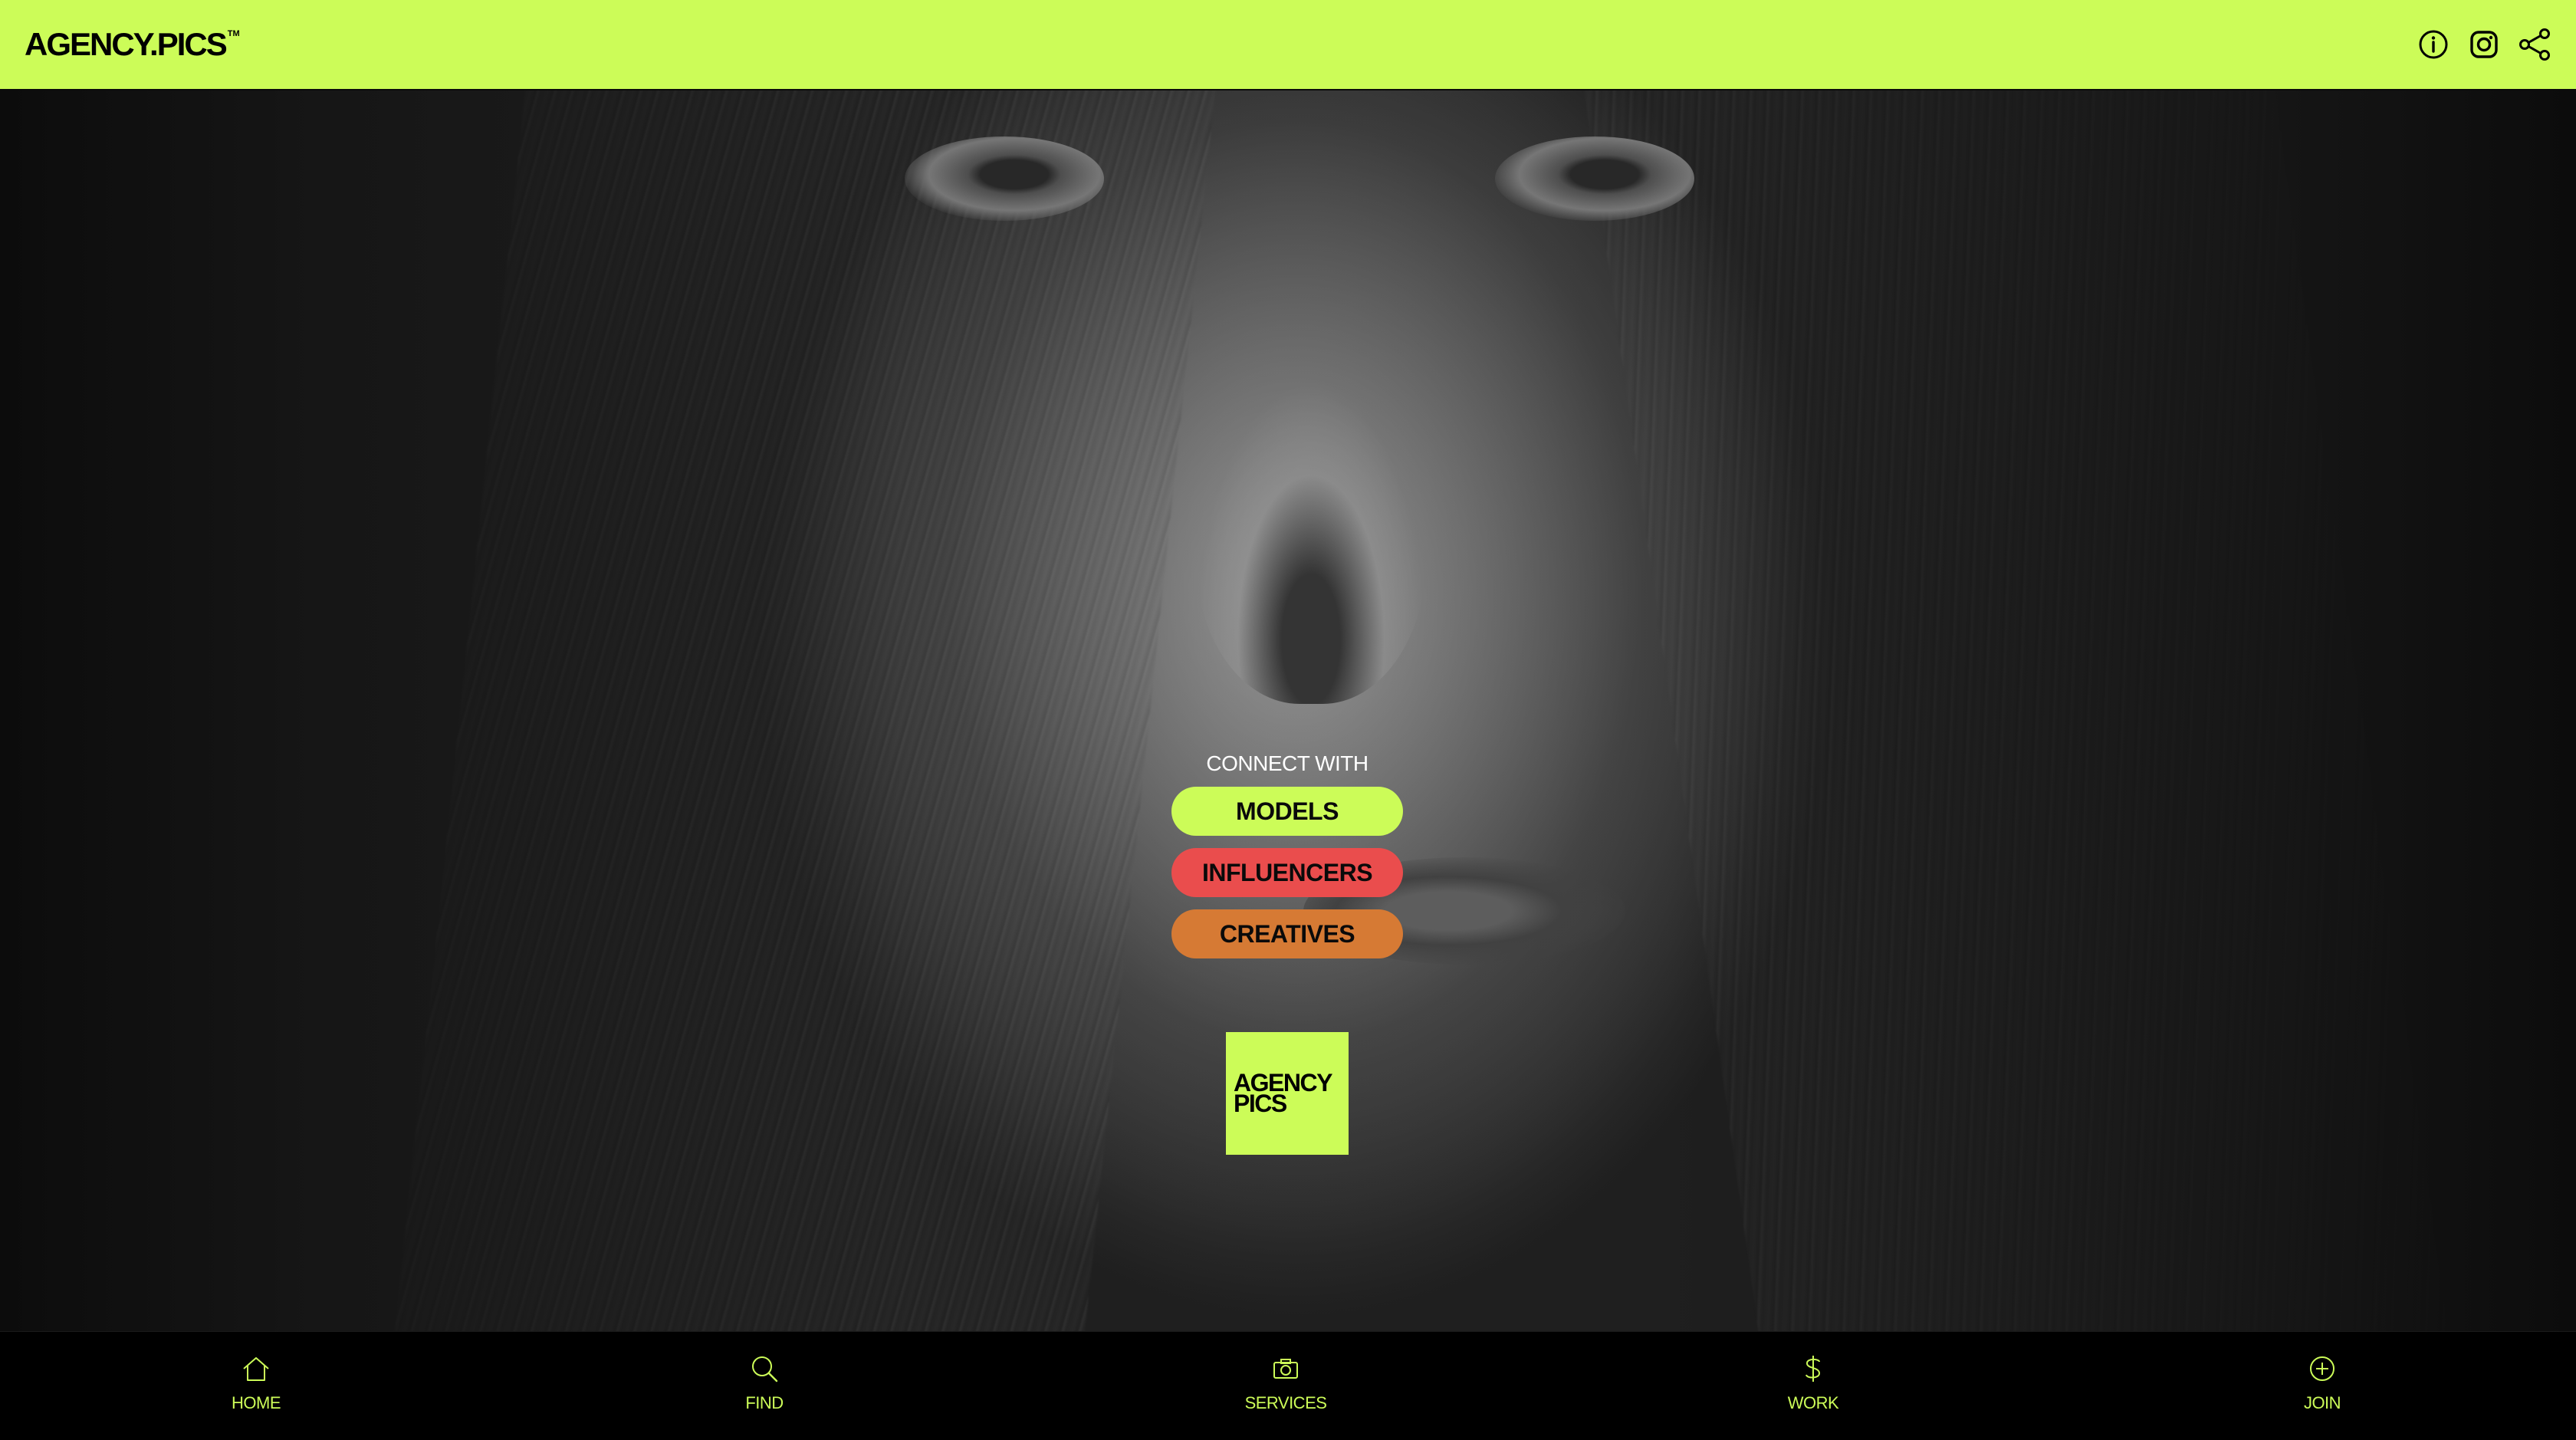 This screenshot has width=2576, height=1440. I want to click on nav-services-label: SERVICES, so click(1286, 1402).